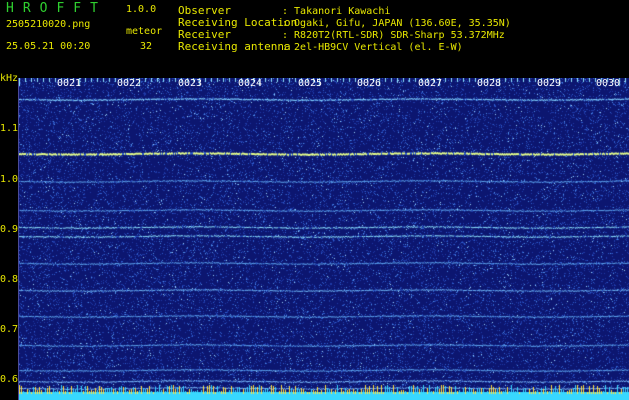  I want to click on x-tick-0026: 0026, so click(369, 83).